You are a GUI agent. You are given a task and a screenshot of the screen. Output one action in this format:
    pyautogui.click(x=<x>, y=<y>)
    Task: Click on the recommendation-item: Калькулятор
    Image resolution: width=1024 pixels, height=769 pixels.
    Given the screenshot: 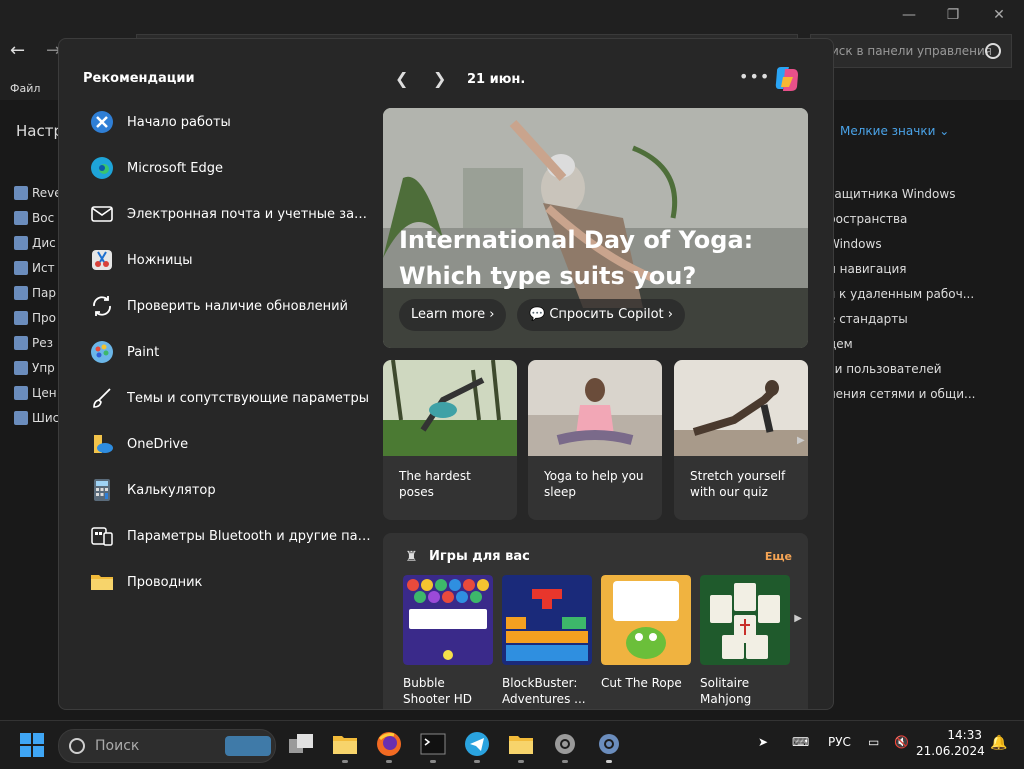 What is the action you would take?
    pyautogui.click(x=234, y=490)
    